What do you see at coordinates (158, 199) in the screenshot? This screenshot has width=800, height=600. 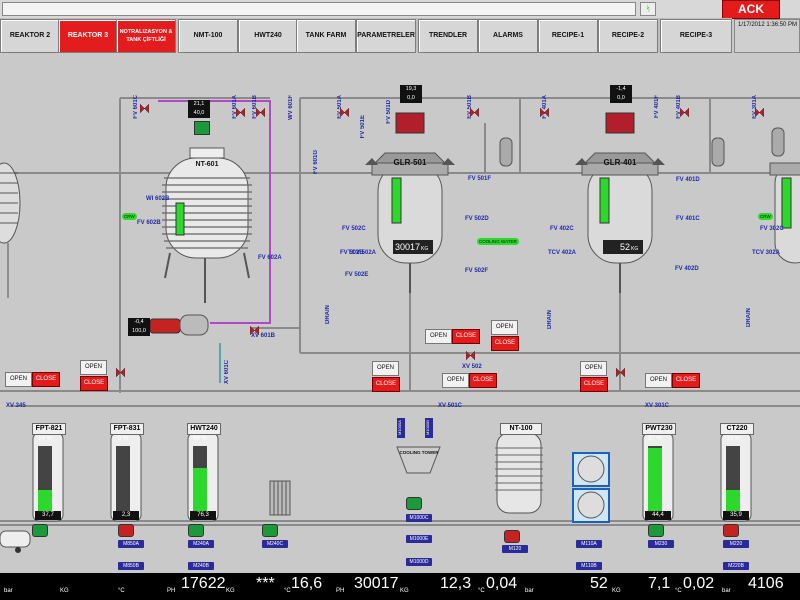 I see `valve-label: WI 602B` at bounding box center [158, 199].